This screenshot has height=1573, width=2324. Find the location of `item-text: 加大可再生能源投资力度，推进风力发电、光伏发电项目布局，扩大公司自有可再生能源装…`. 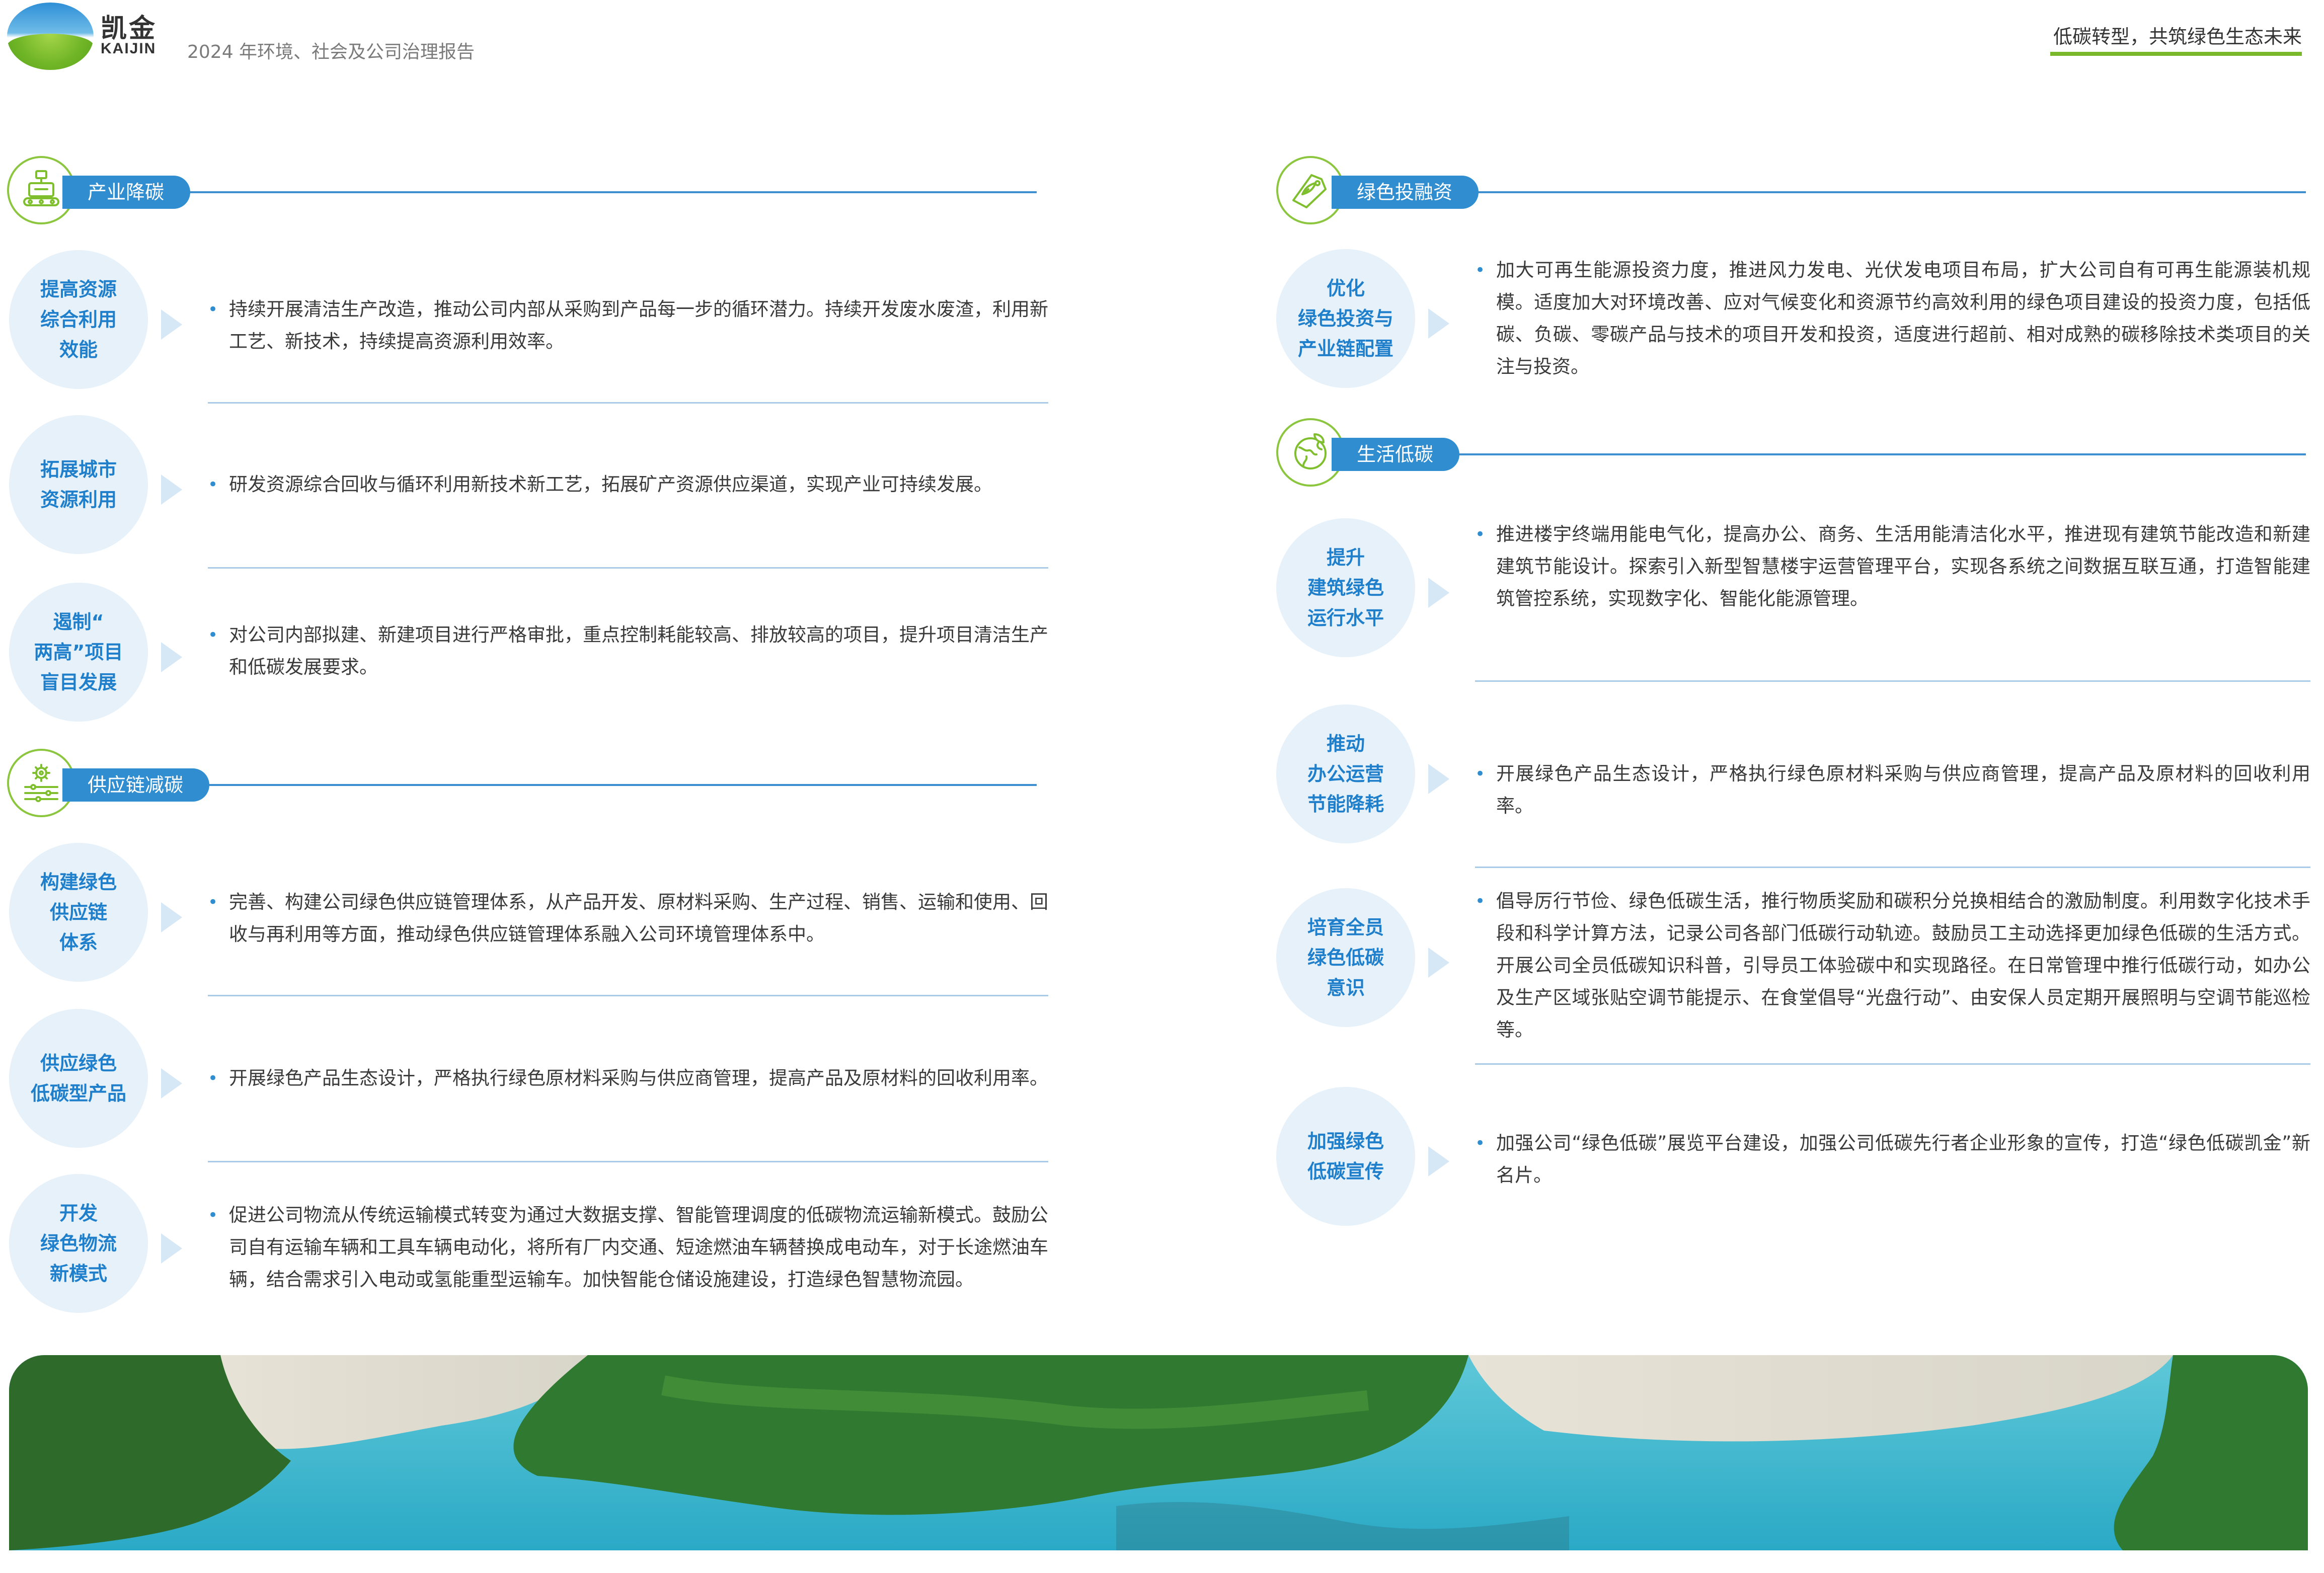

item-text: 加大可再生能源投资力度，推进风力发电、光伏发电项目布局，扩大公司自有可再生能源装… is located at coordinates (1903, 318).